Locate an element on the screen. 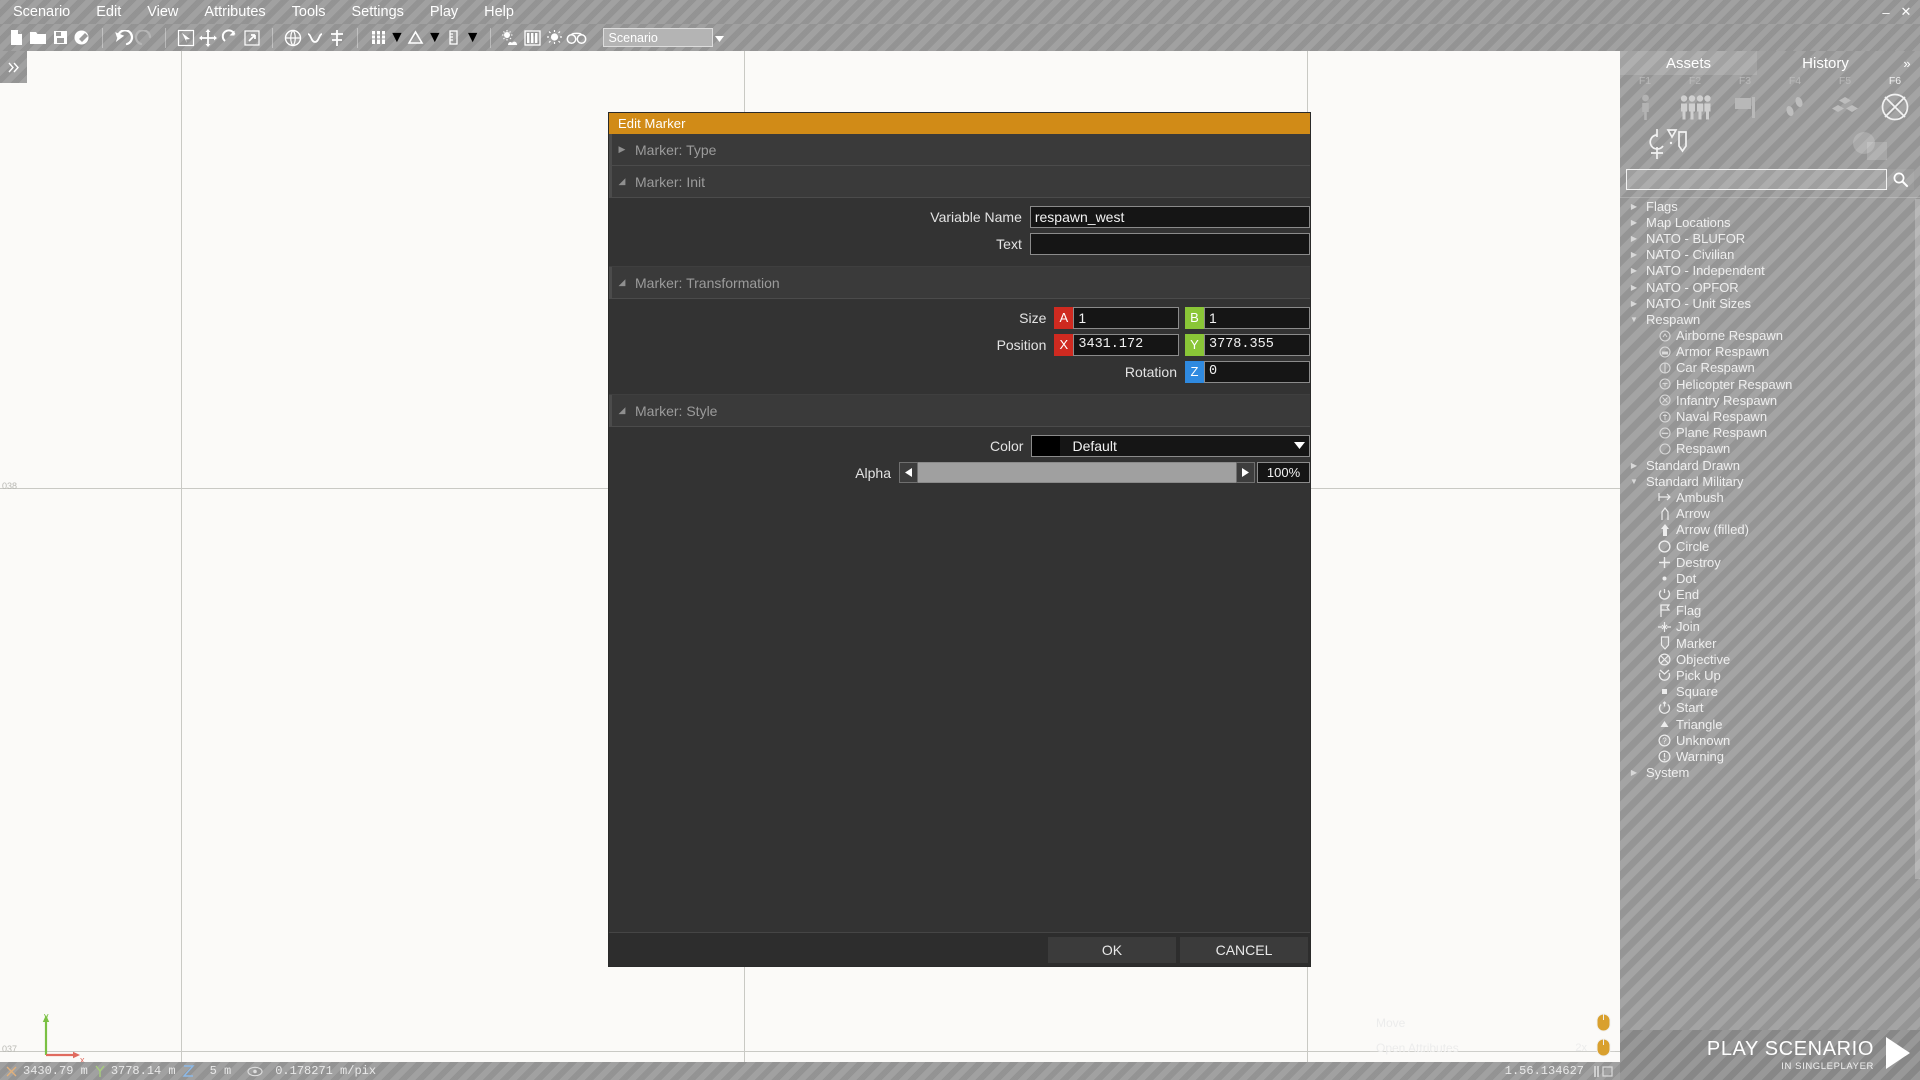  grid-dropdown: ▼ is located at coordinates (386, 38).